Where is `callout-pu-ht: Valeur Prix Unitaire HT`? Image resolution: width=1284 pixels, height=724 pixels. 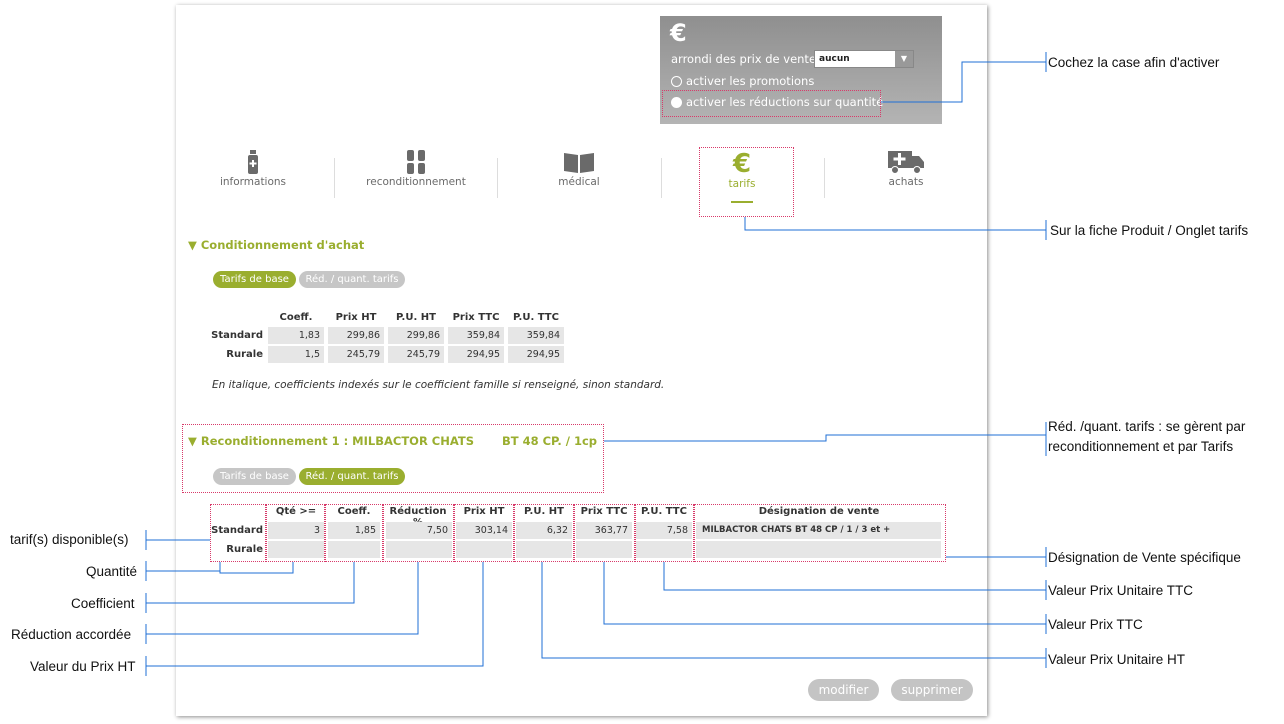 callout-pu-ht: Valeur Prix Unitaire HT is located at coordinates (1117, 659).